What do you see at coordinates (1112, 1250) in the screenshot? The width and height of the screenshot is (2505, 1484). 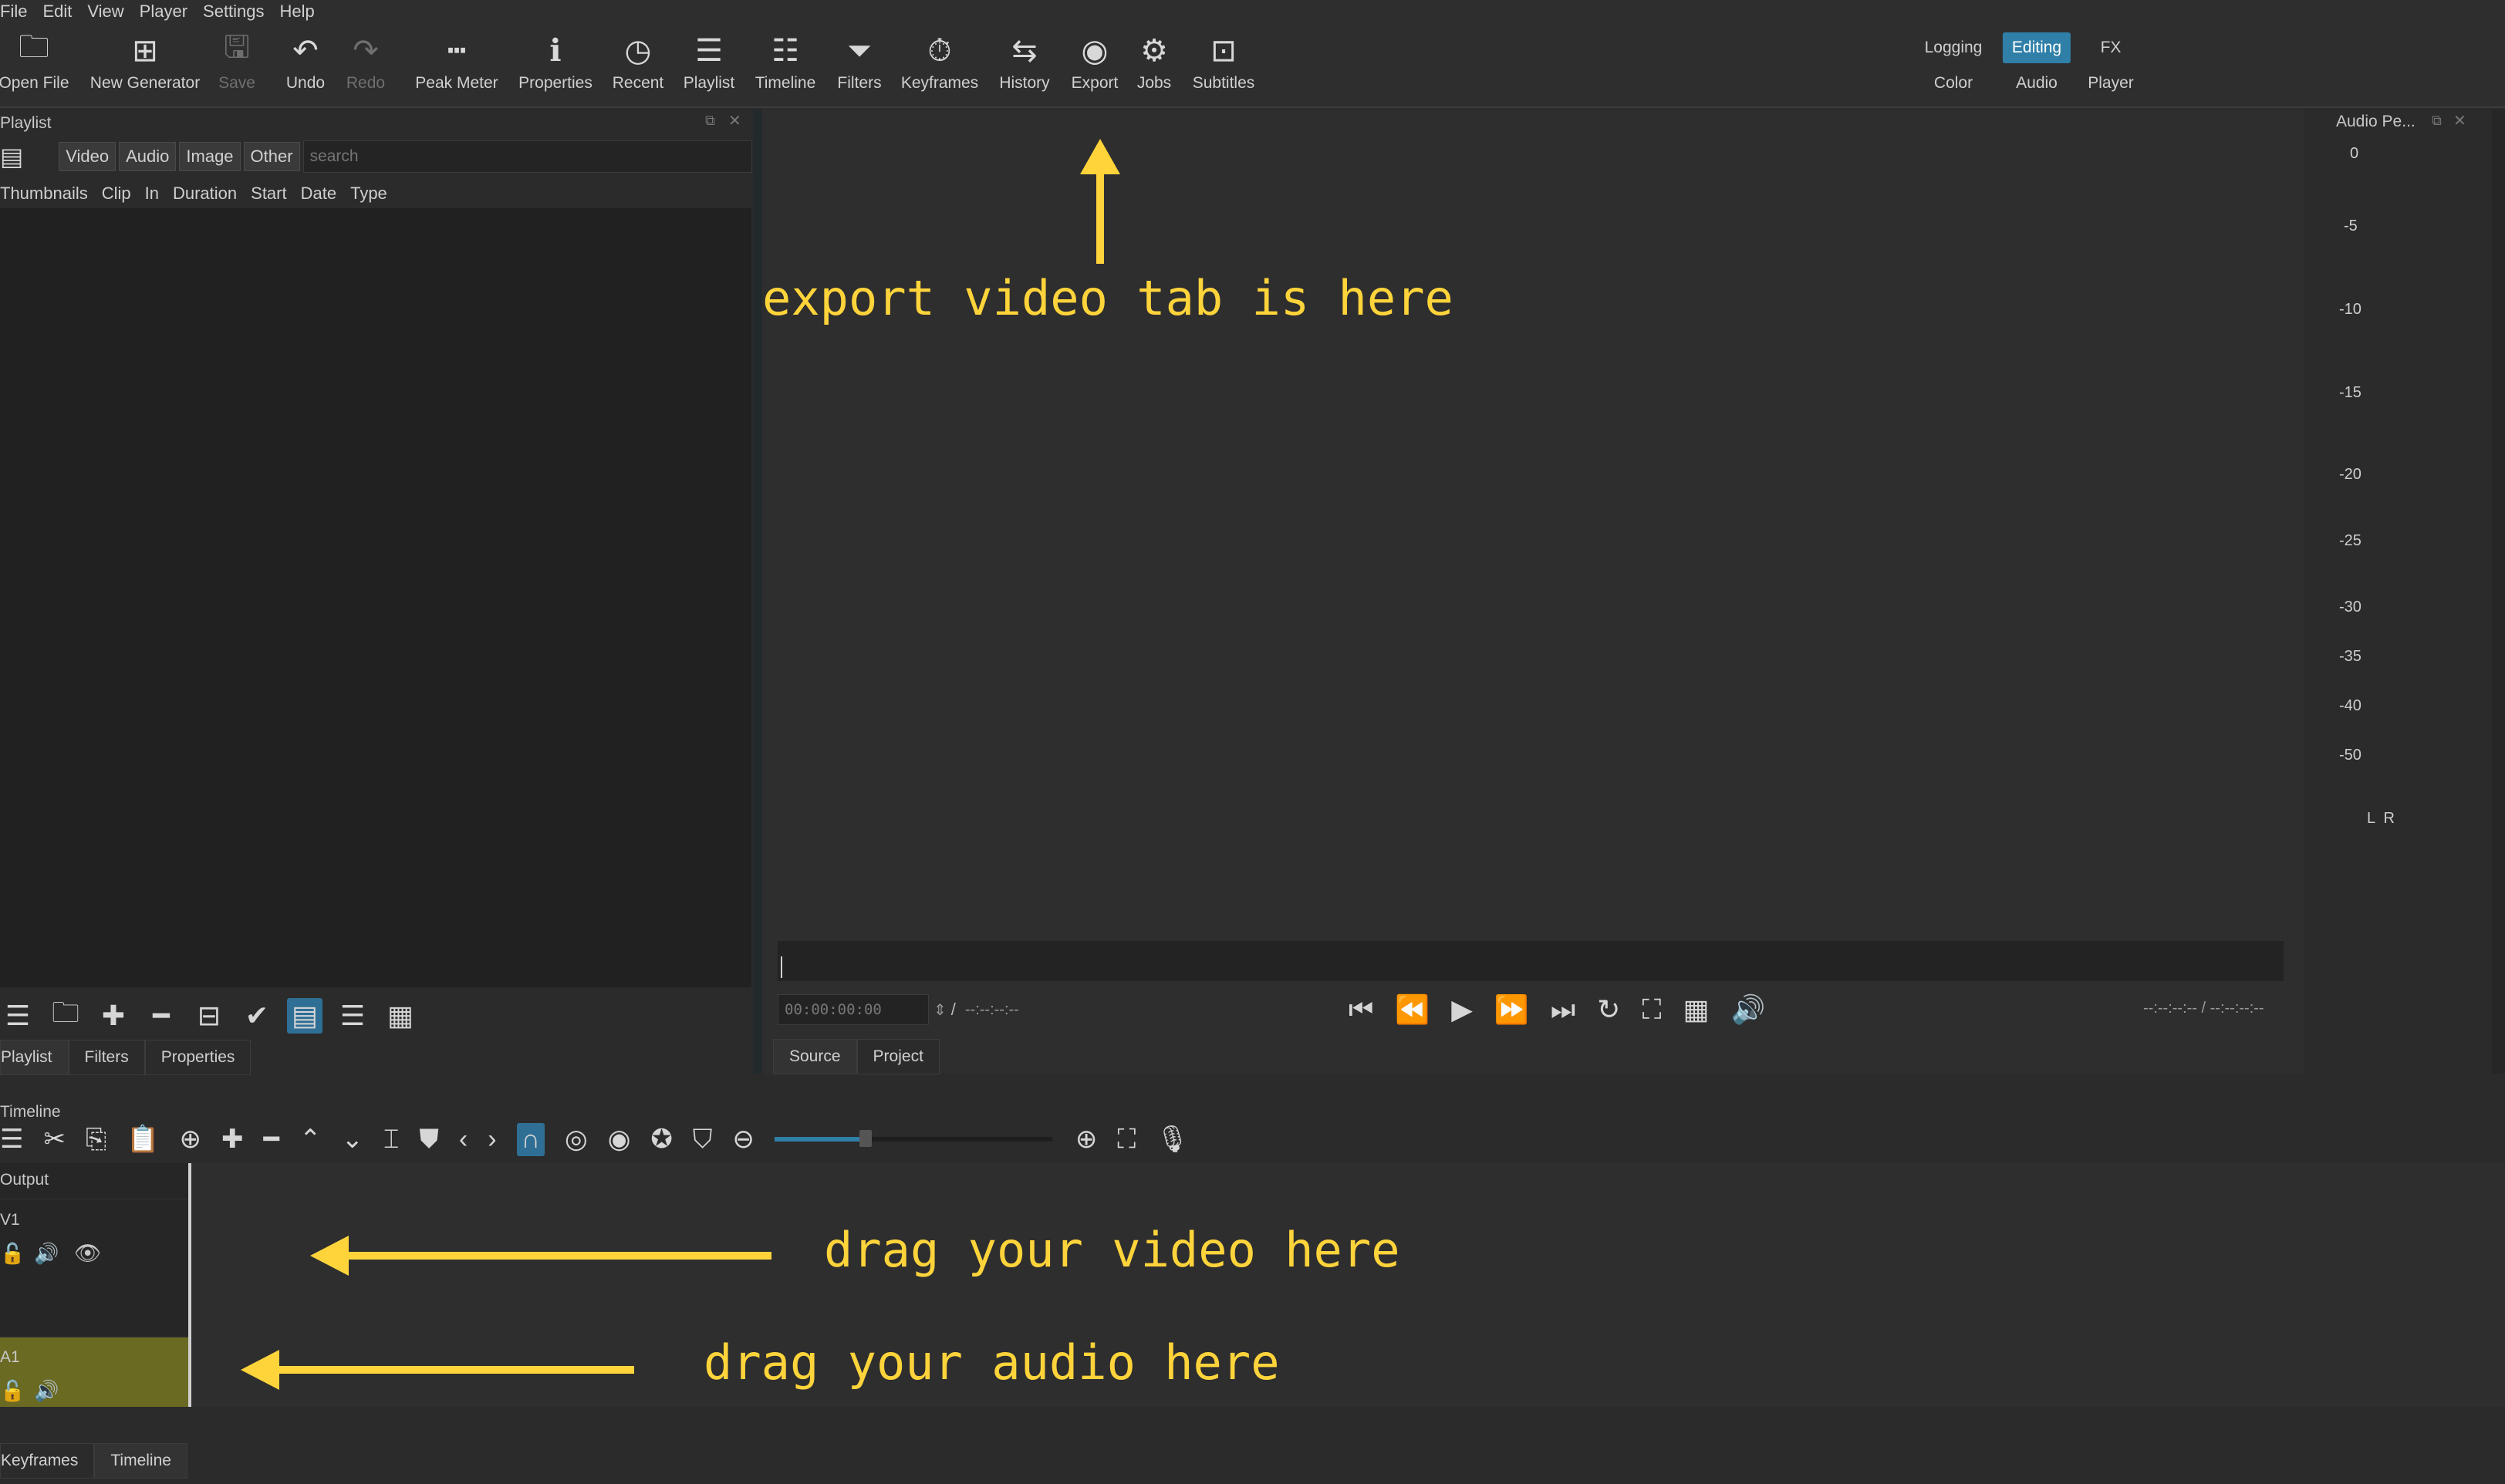 I see `annotation-video: drag your video here` at bounding box center [1112, 1250].